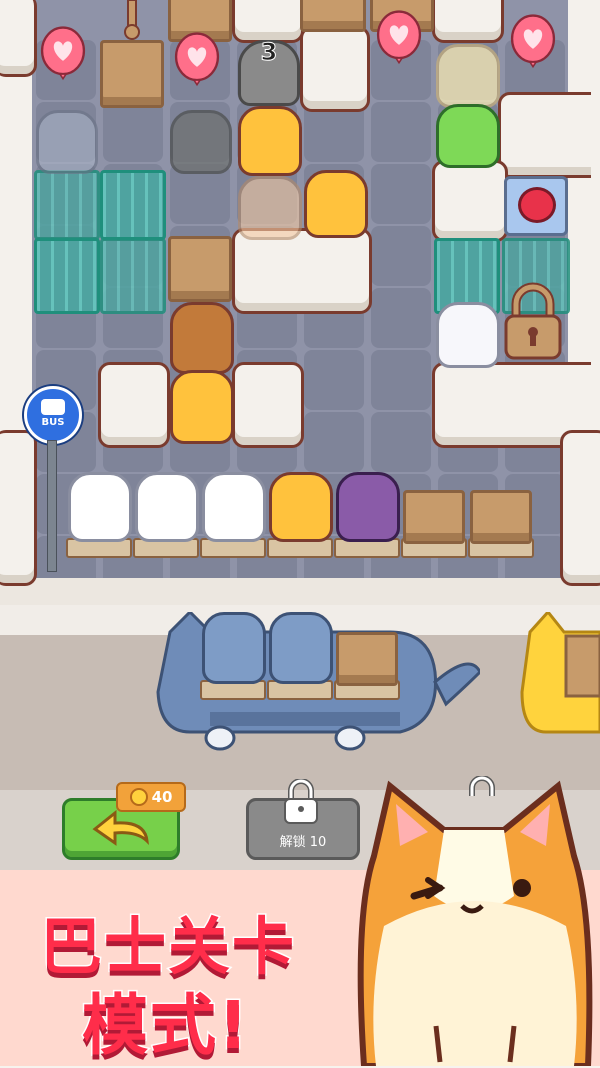  Describe the element at coordinates (468, 76) in the screenshot. I see `cat-faded-yellow` at that location.